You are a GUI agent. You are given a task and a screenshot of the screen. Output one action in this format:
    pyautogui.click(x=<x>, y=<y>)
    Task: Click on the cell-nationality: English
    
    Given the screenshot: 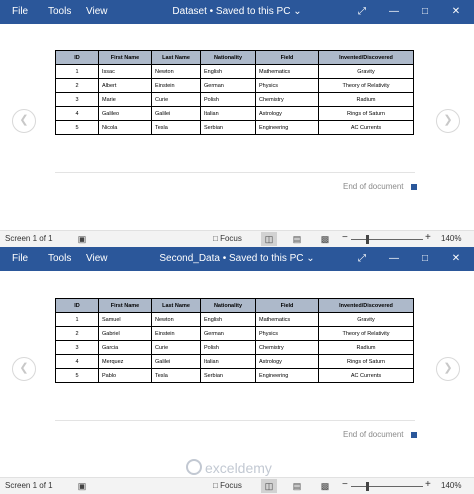 What is the action you would take?
    pyautogui.click(x=228, y=319)
    